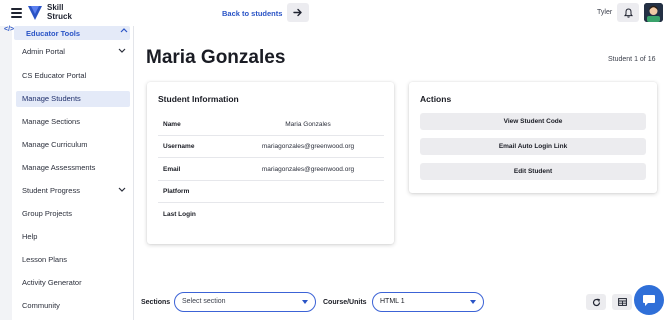  Describe the element at coordinates (533, 171) in the screenshot. I see `edit-student-button: Edit Student` at that location.